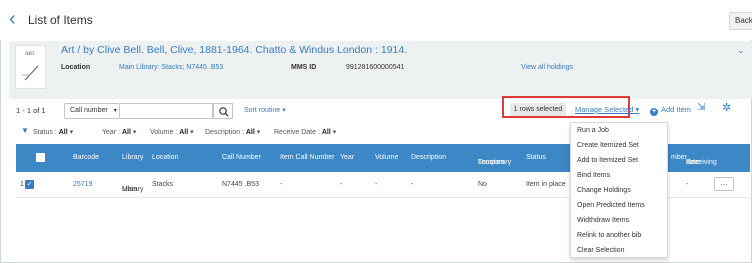 The width and height of the screenshot is (752, 263). What do you see at coordinates (132, 157) in the screenshot?
I see `header-library: Library` at bounding box center [132, 157].